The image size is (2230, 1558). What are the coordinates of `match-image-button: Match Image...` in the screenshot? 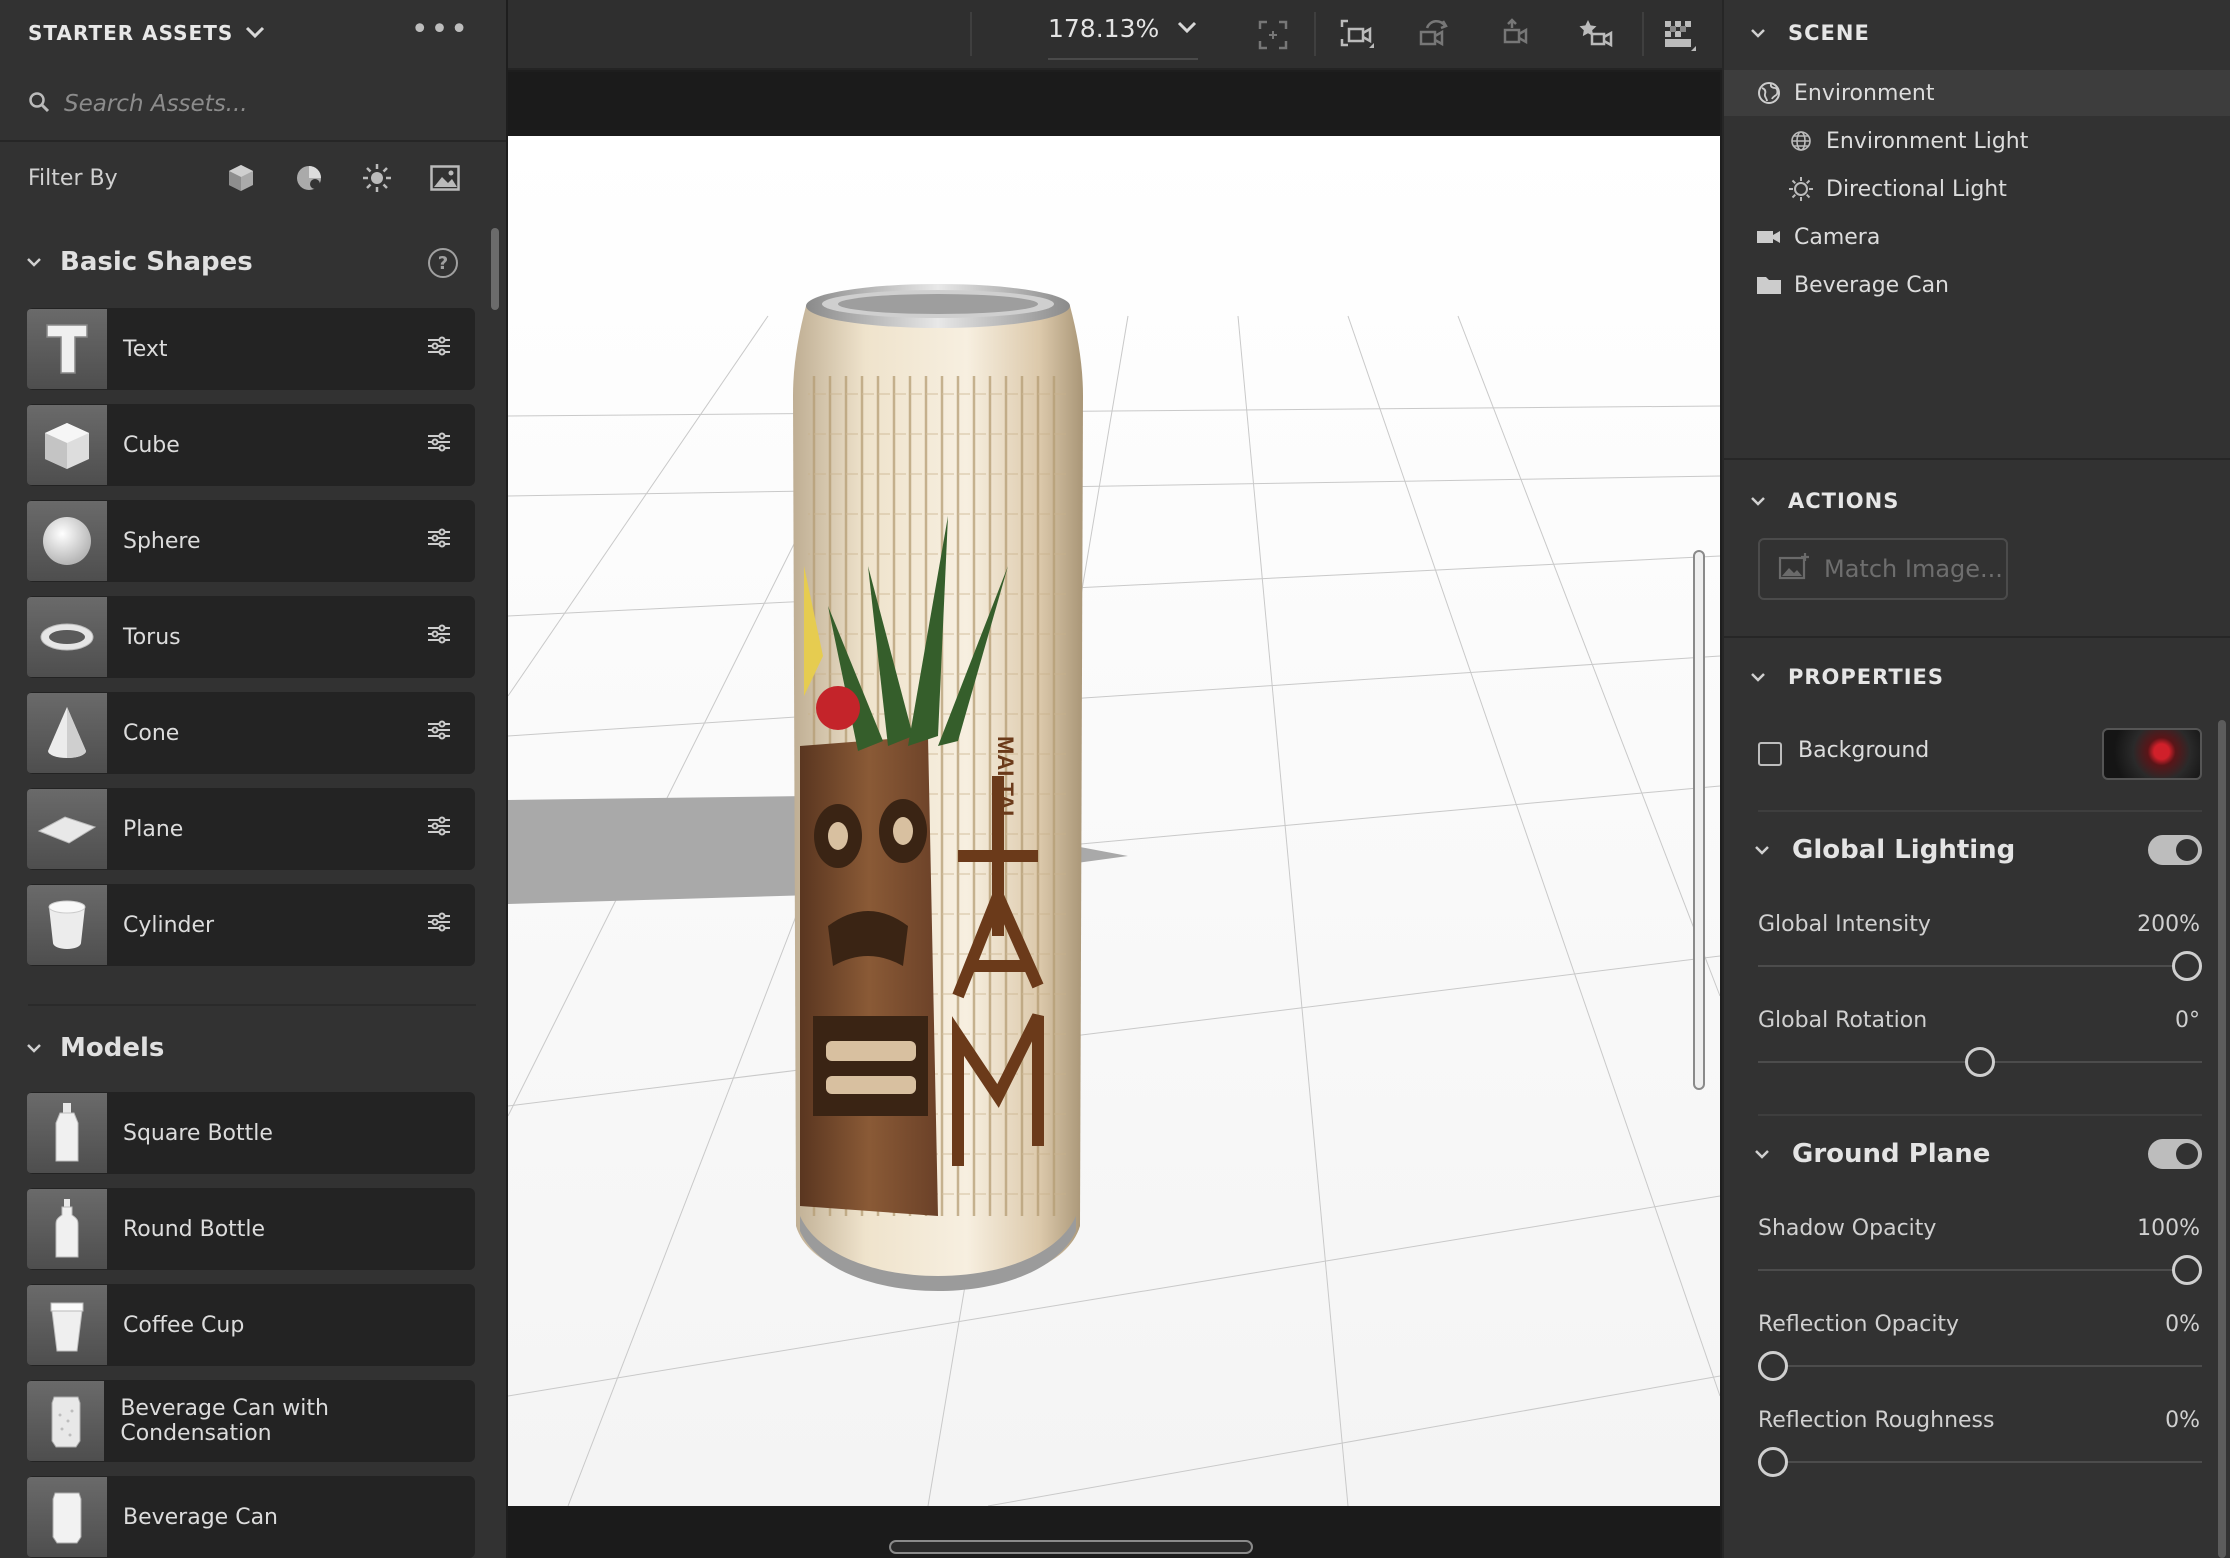 It's located at (1883, 569).